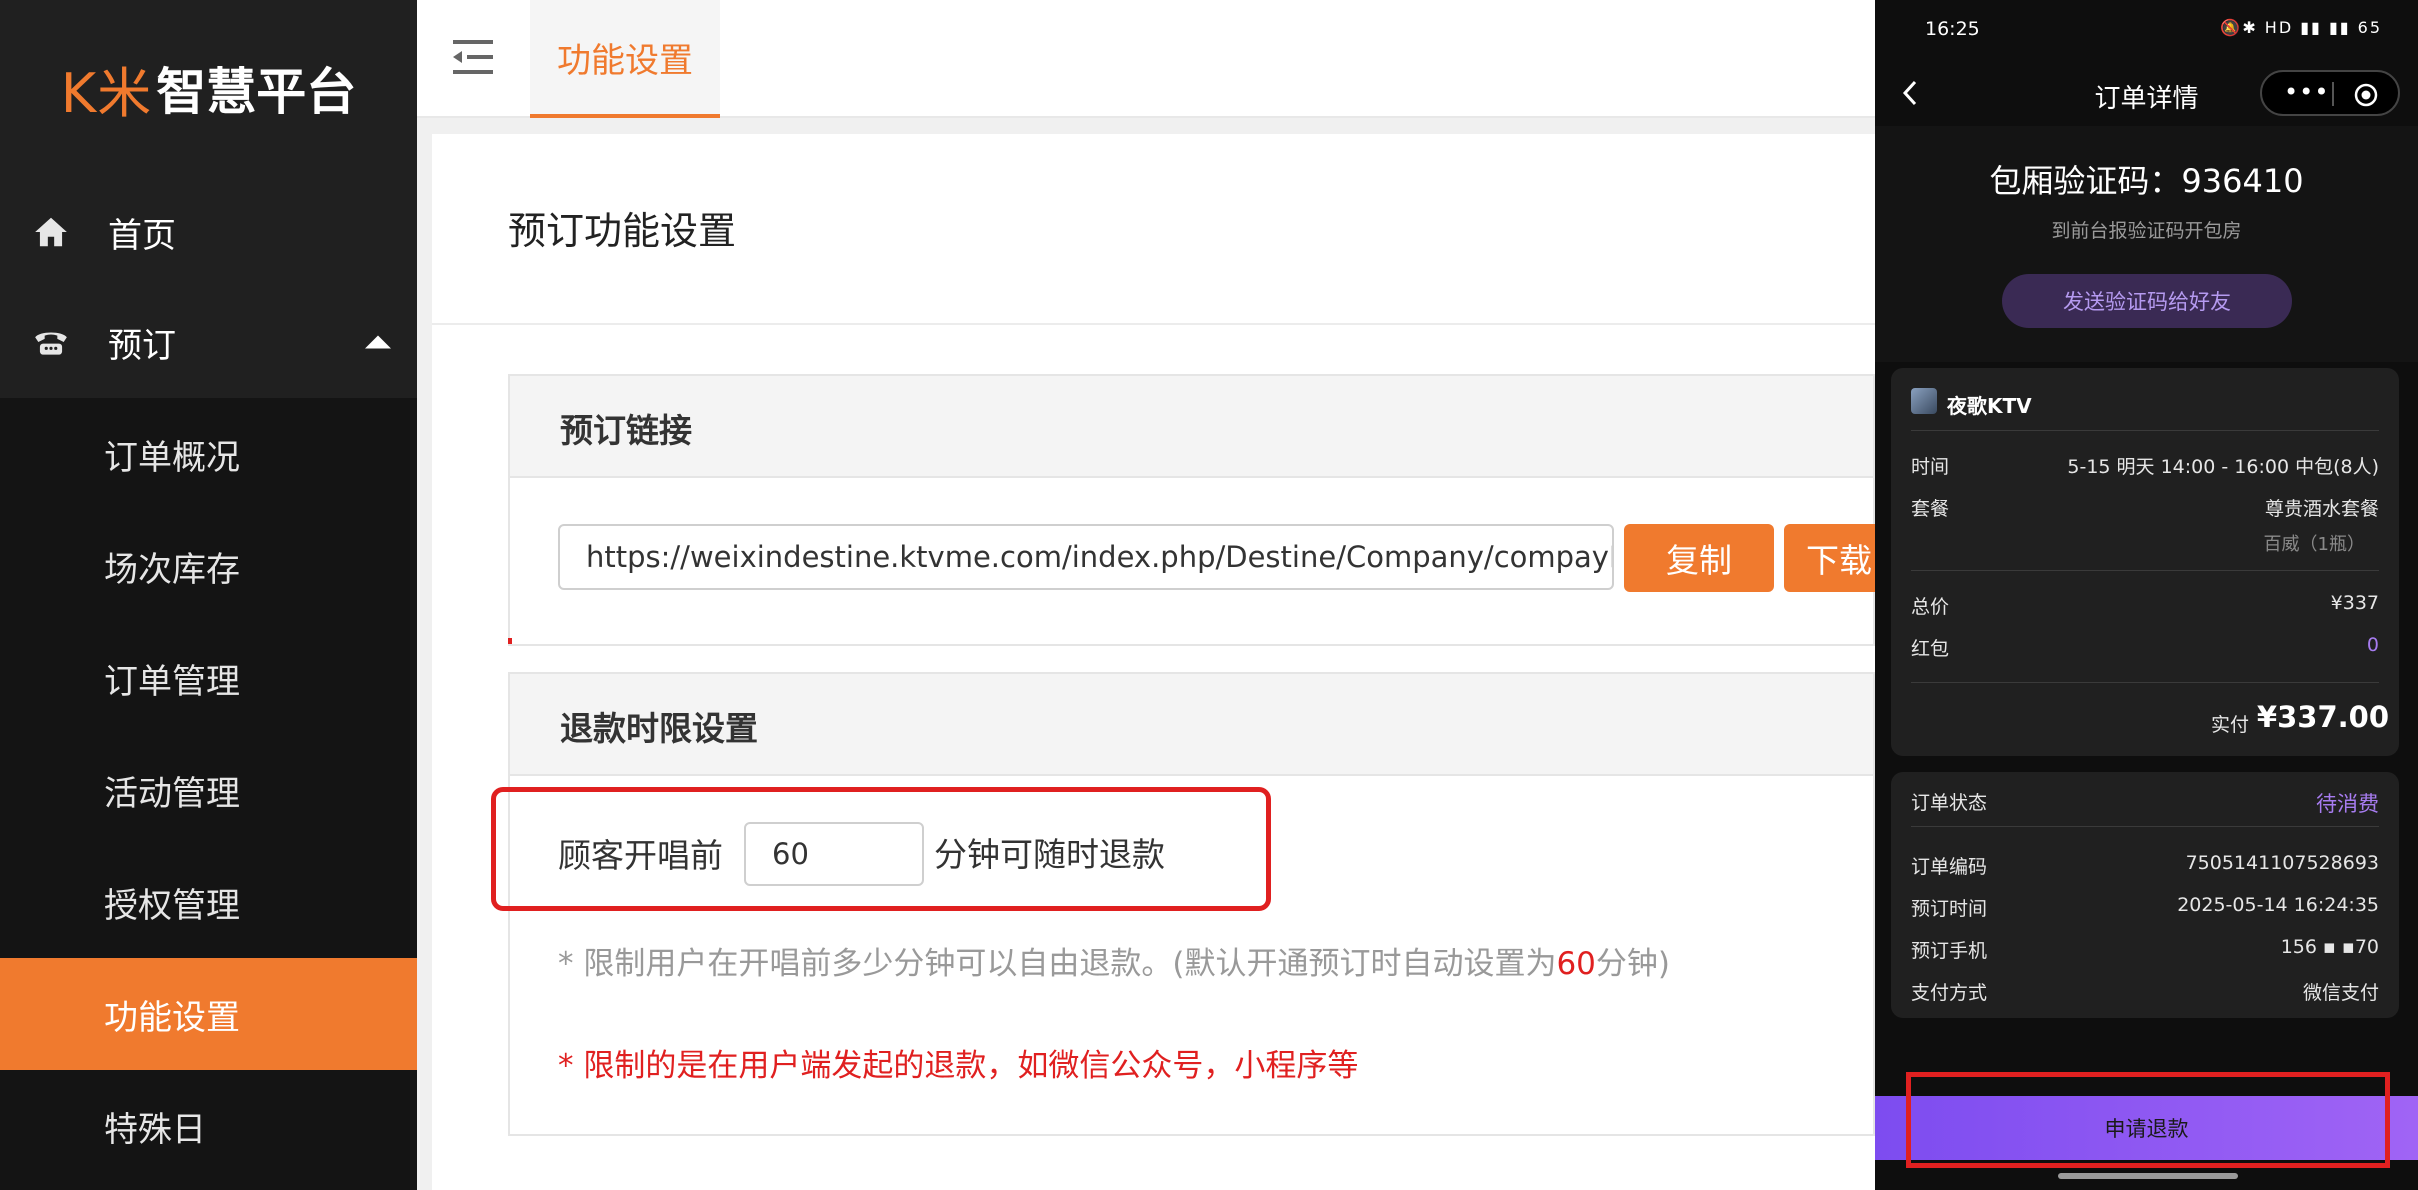 The height and width of the screenshot is (1190, 2418). What do you see at coordinates (625, 59) in the screenshot?
I see `tab-function-settings: 功能设置` at bounding box center [625, 59].